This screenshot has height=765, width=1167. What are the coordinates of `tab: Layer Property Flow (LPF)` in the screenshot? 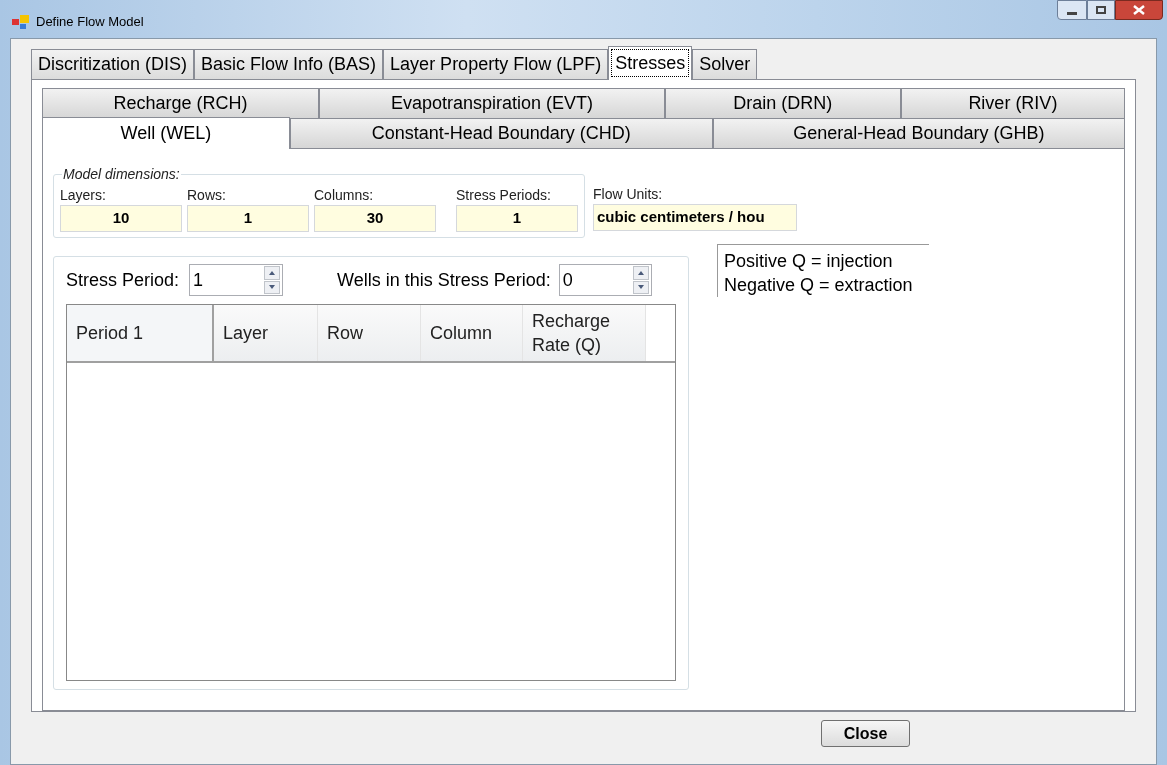 It's located at (496, 64).